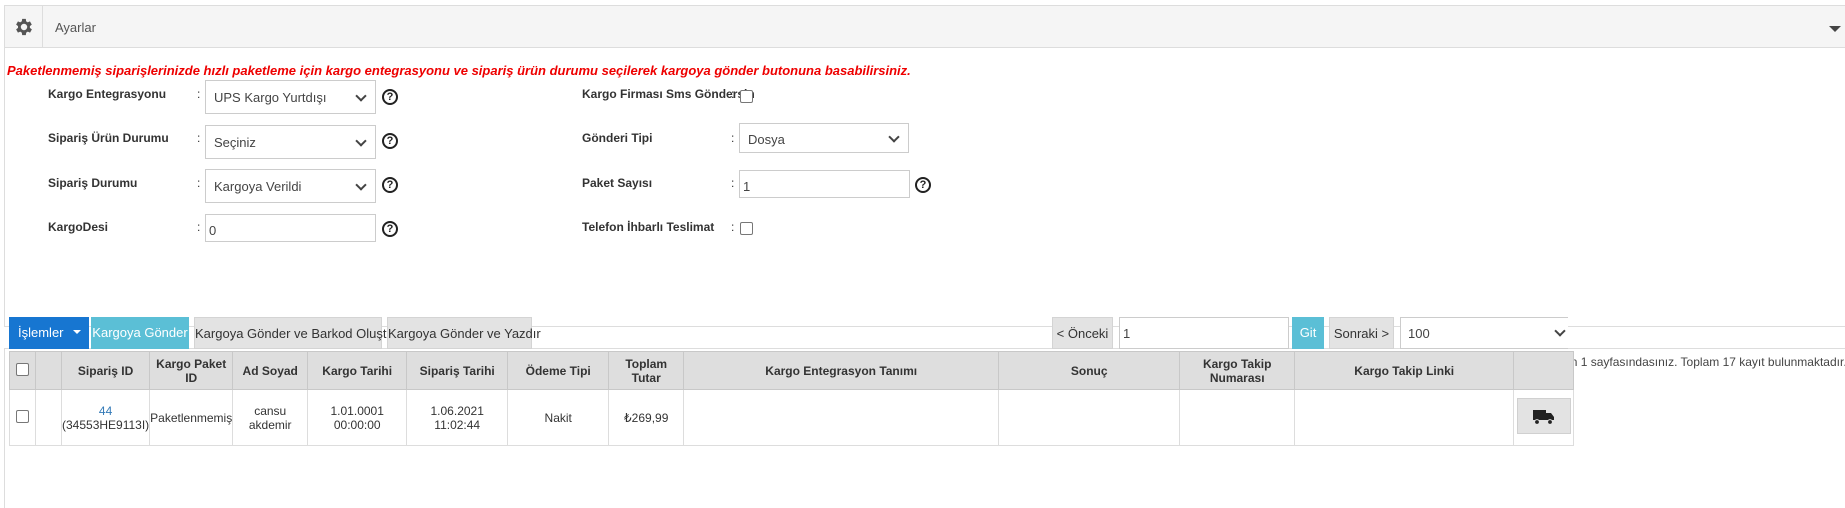 This screenshot has height=508, width=1845. I want to click on prev-page-button: < Önceki, so click(1082, 333).